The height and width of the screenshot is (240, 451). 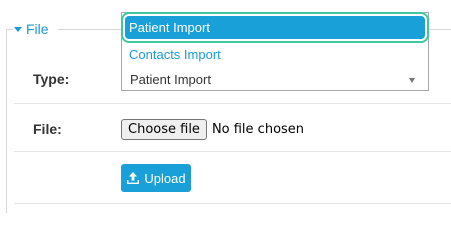 I want to click on file-label: File:, so click(x=47, y=129).